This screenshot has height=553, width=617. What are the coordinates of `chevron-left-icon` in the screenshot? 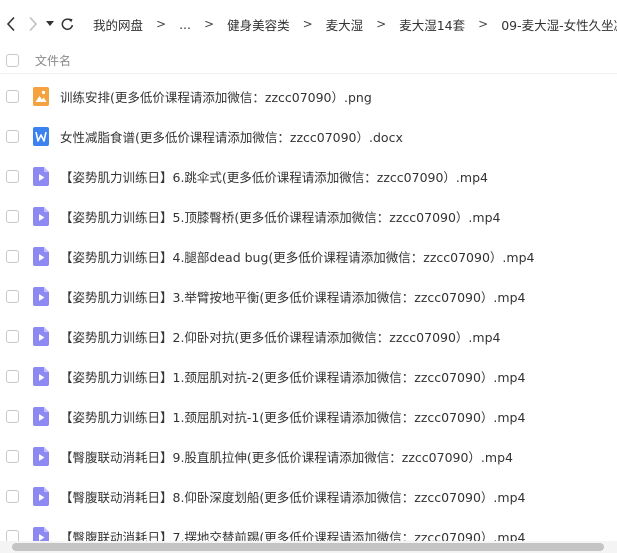 It's located at (10, 24).